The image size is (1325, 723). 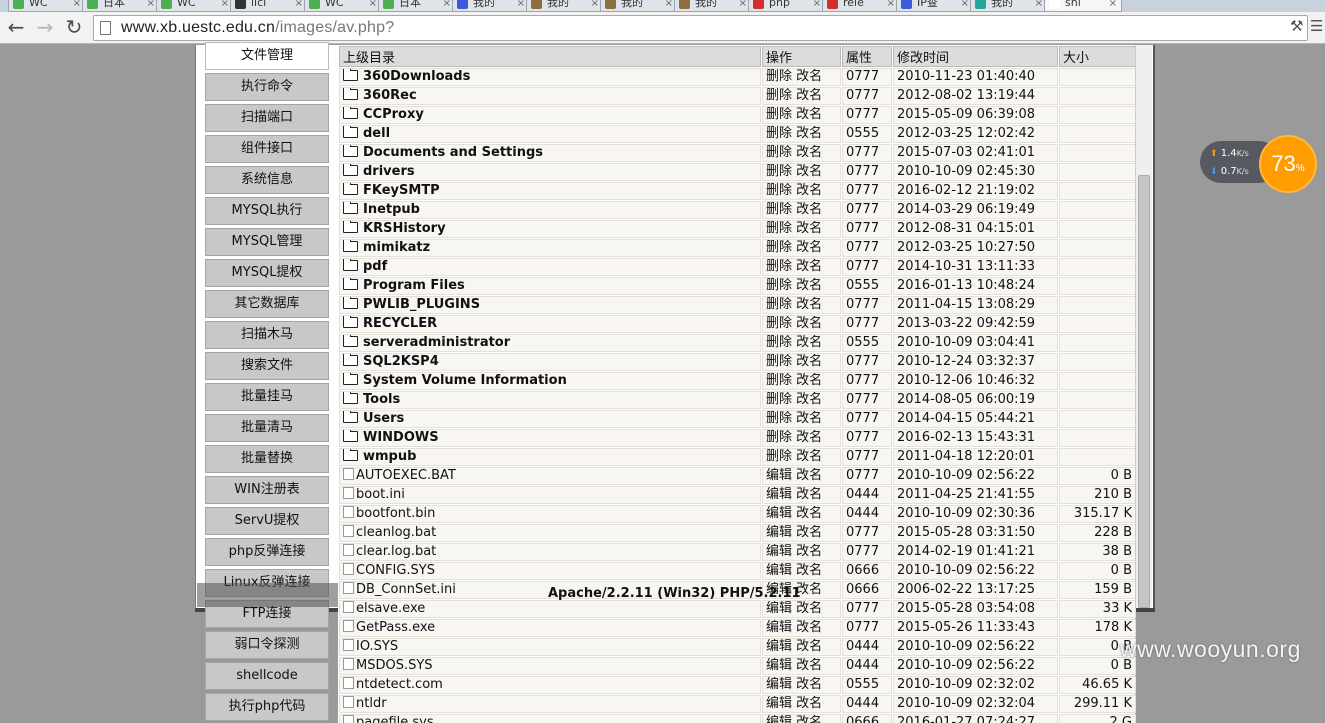 What do you see at coordinates (975, 628) in the screenshot?
I see `file-mtime: 2015-05-26 11:33:43` at bounding box center [975, 628].